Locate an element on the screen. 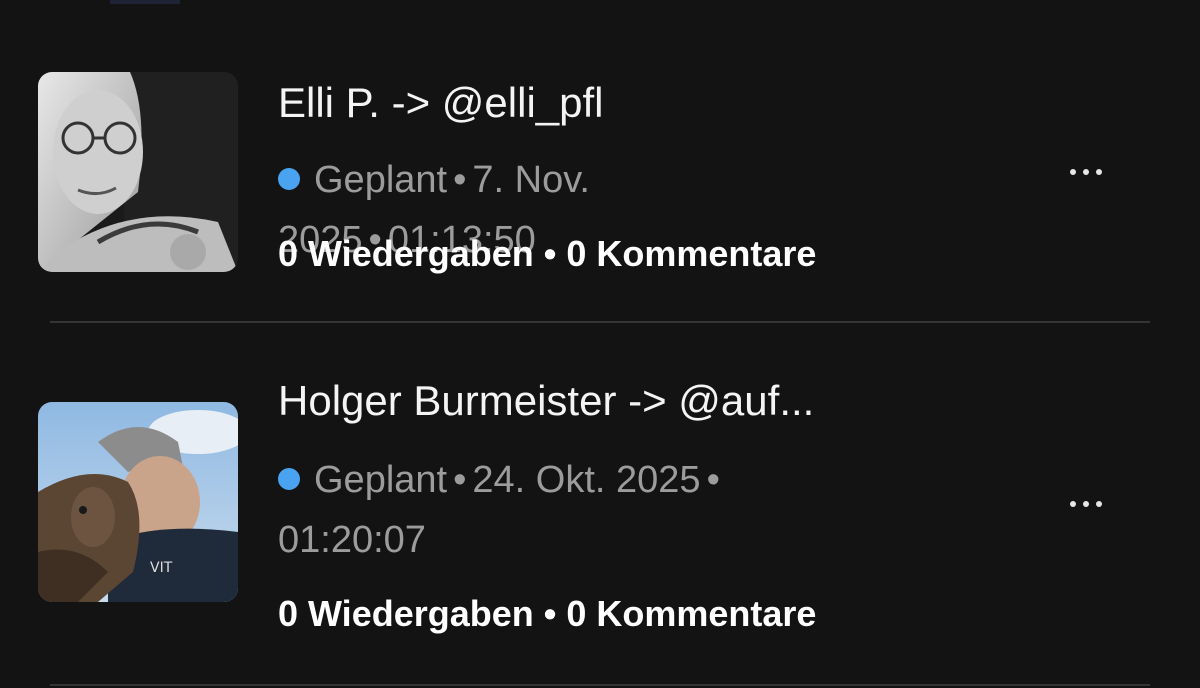 The image size is (1200, 688). thumbnail-image: VIT is located at coordinates (138, 502).